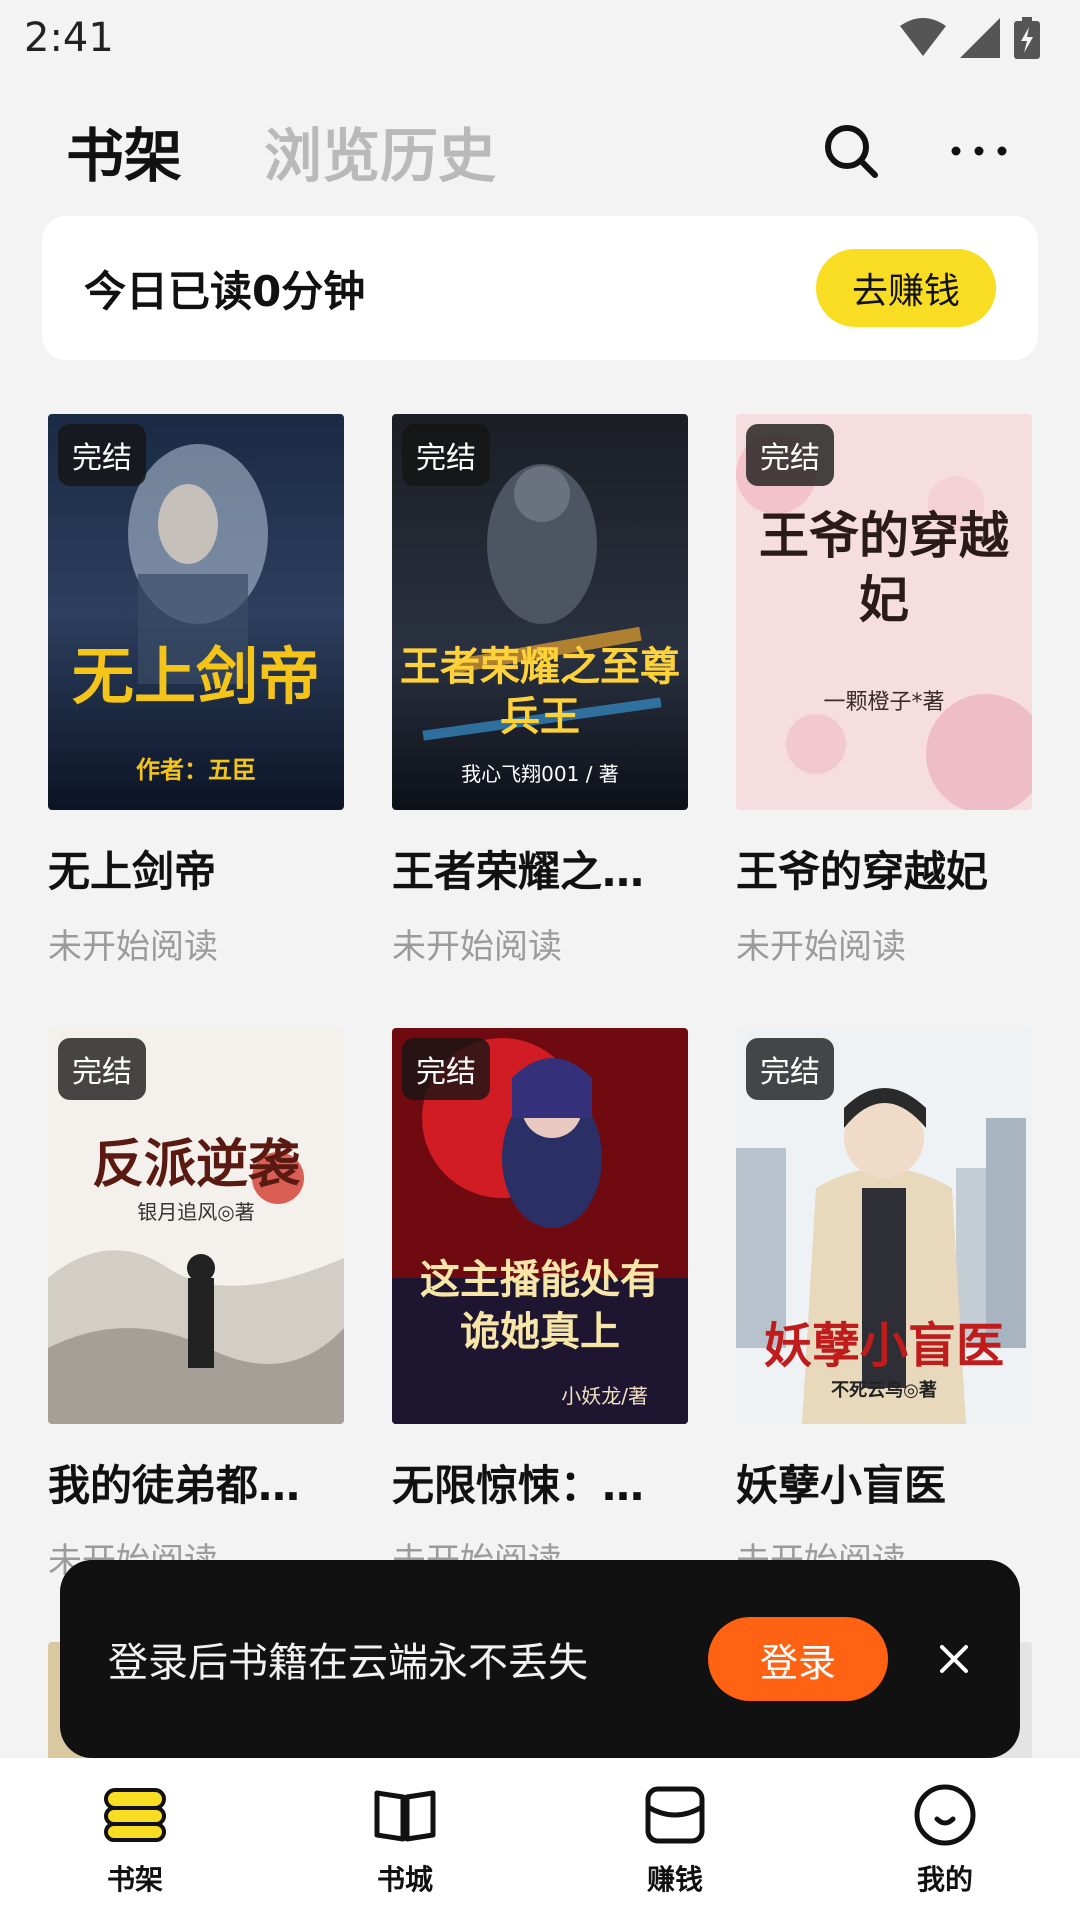 This screenshot has height=1920, width=1080. What do you see at coordinates (135, 1815) in the screenshot?
I see `bookshelf-icon` at bounding box center [135, 1815].